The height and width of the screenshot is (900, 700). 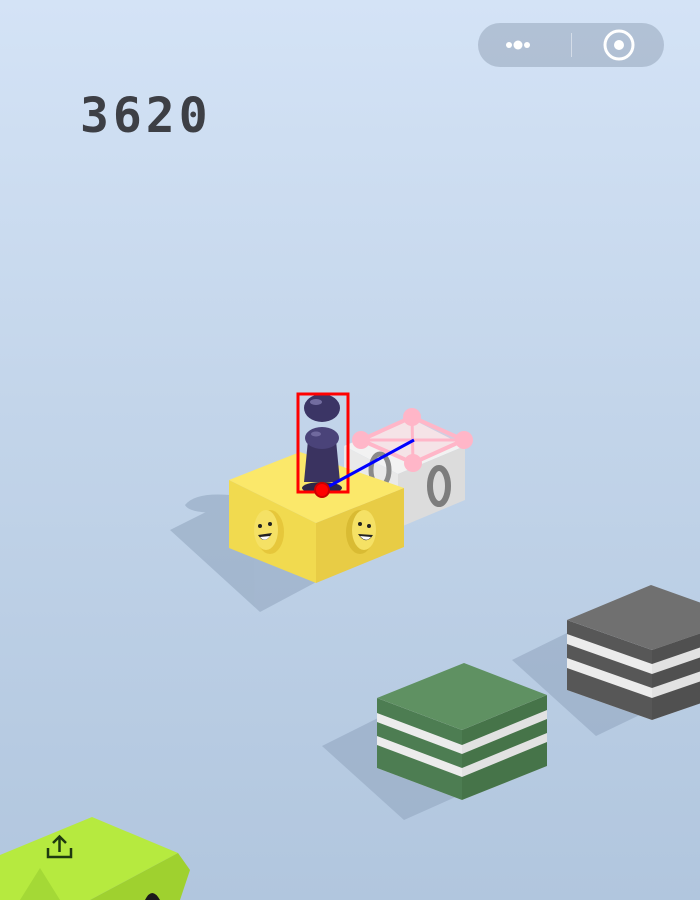 I want to click on lime-share-box, so click(x=95, y=858).